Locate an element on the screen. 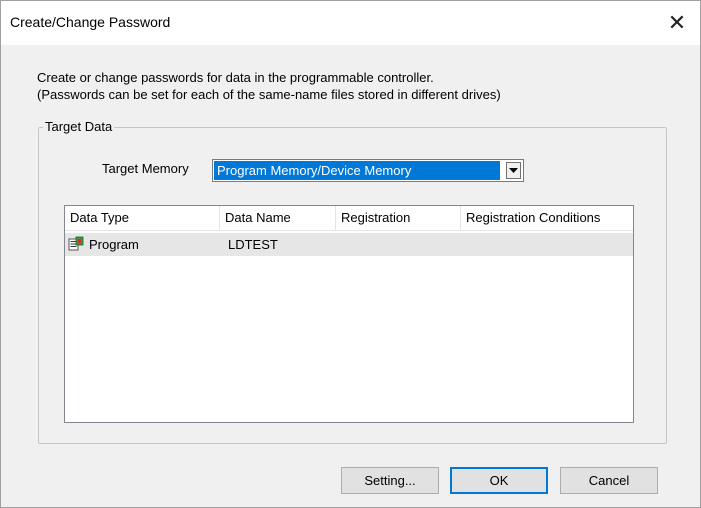  chevron-down-icon is located at coordinates (513, 170).